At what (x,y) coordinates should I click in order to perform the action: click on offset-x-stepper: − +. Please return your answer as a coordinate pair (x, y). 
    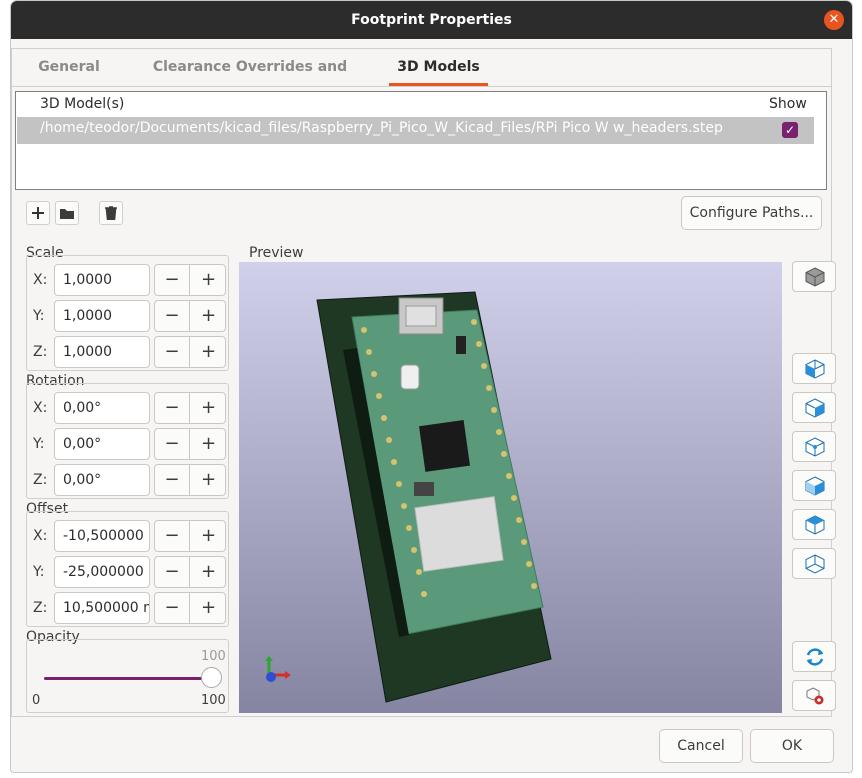
    Looking at the image, I should click on (190, 536).